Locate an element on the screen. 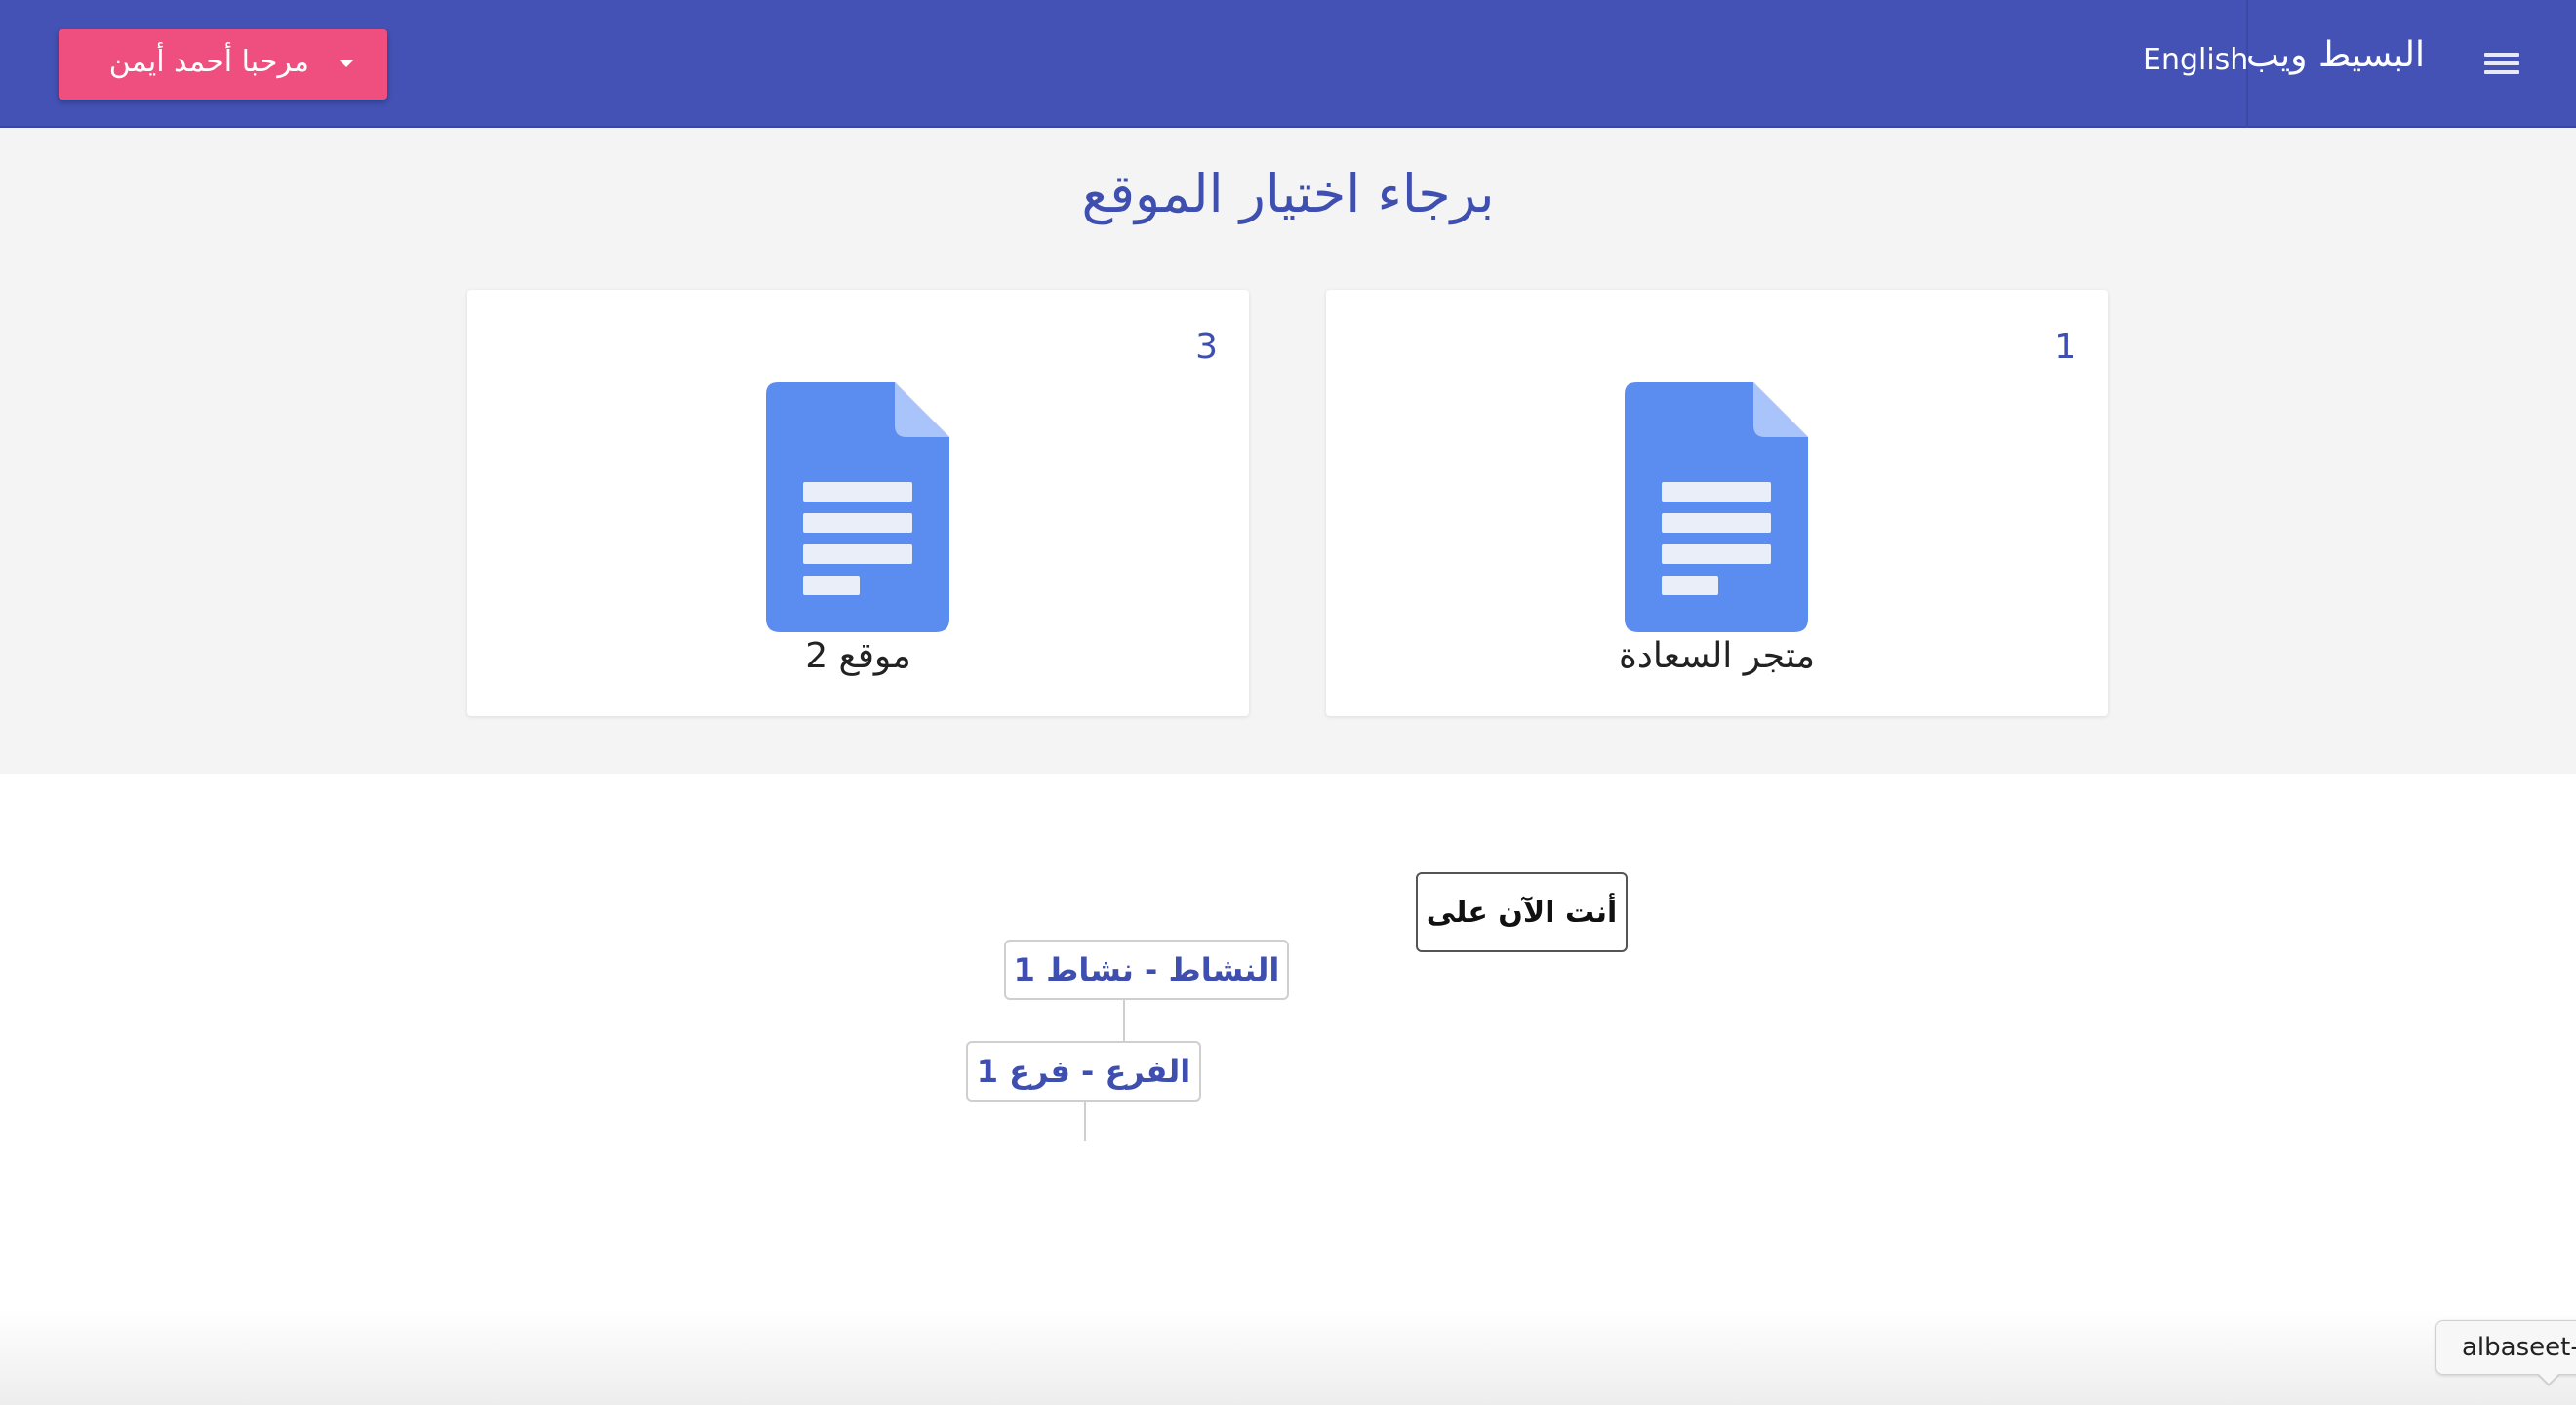 The image size is (2576, 1405). site-card-1: 1 متجر السعادة is located at coordinates (1717, 503).